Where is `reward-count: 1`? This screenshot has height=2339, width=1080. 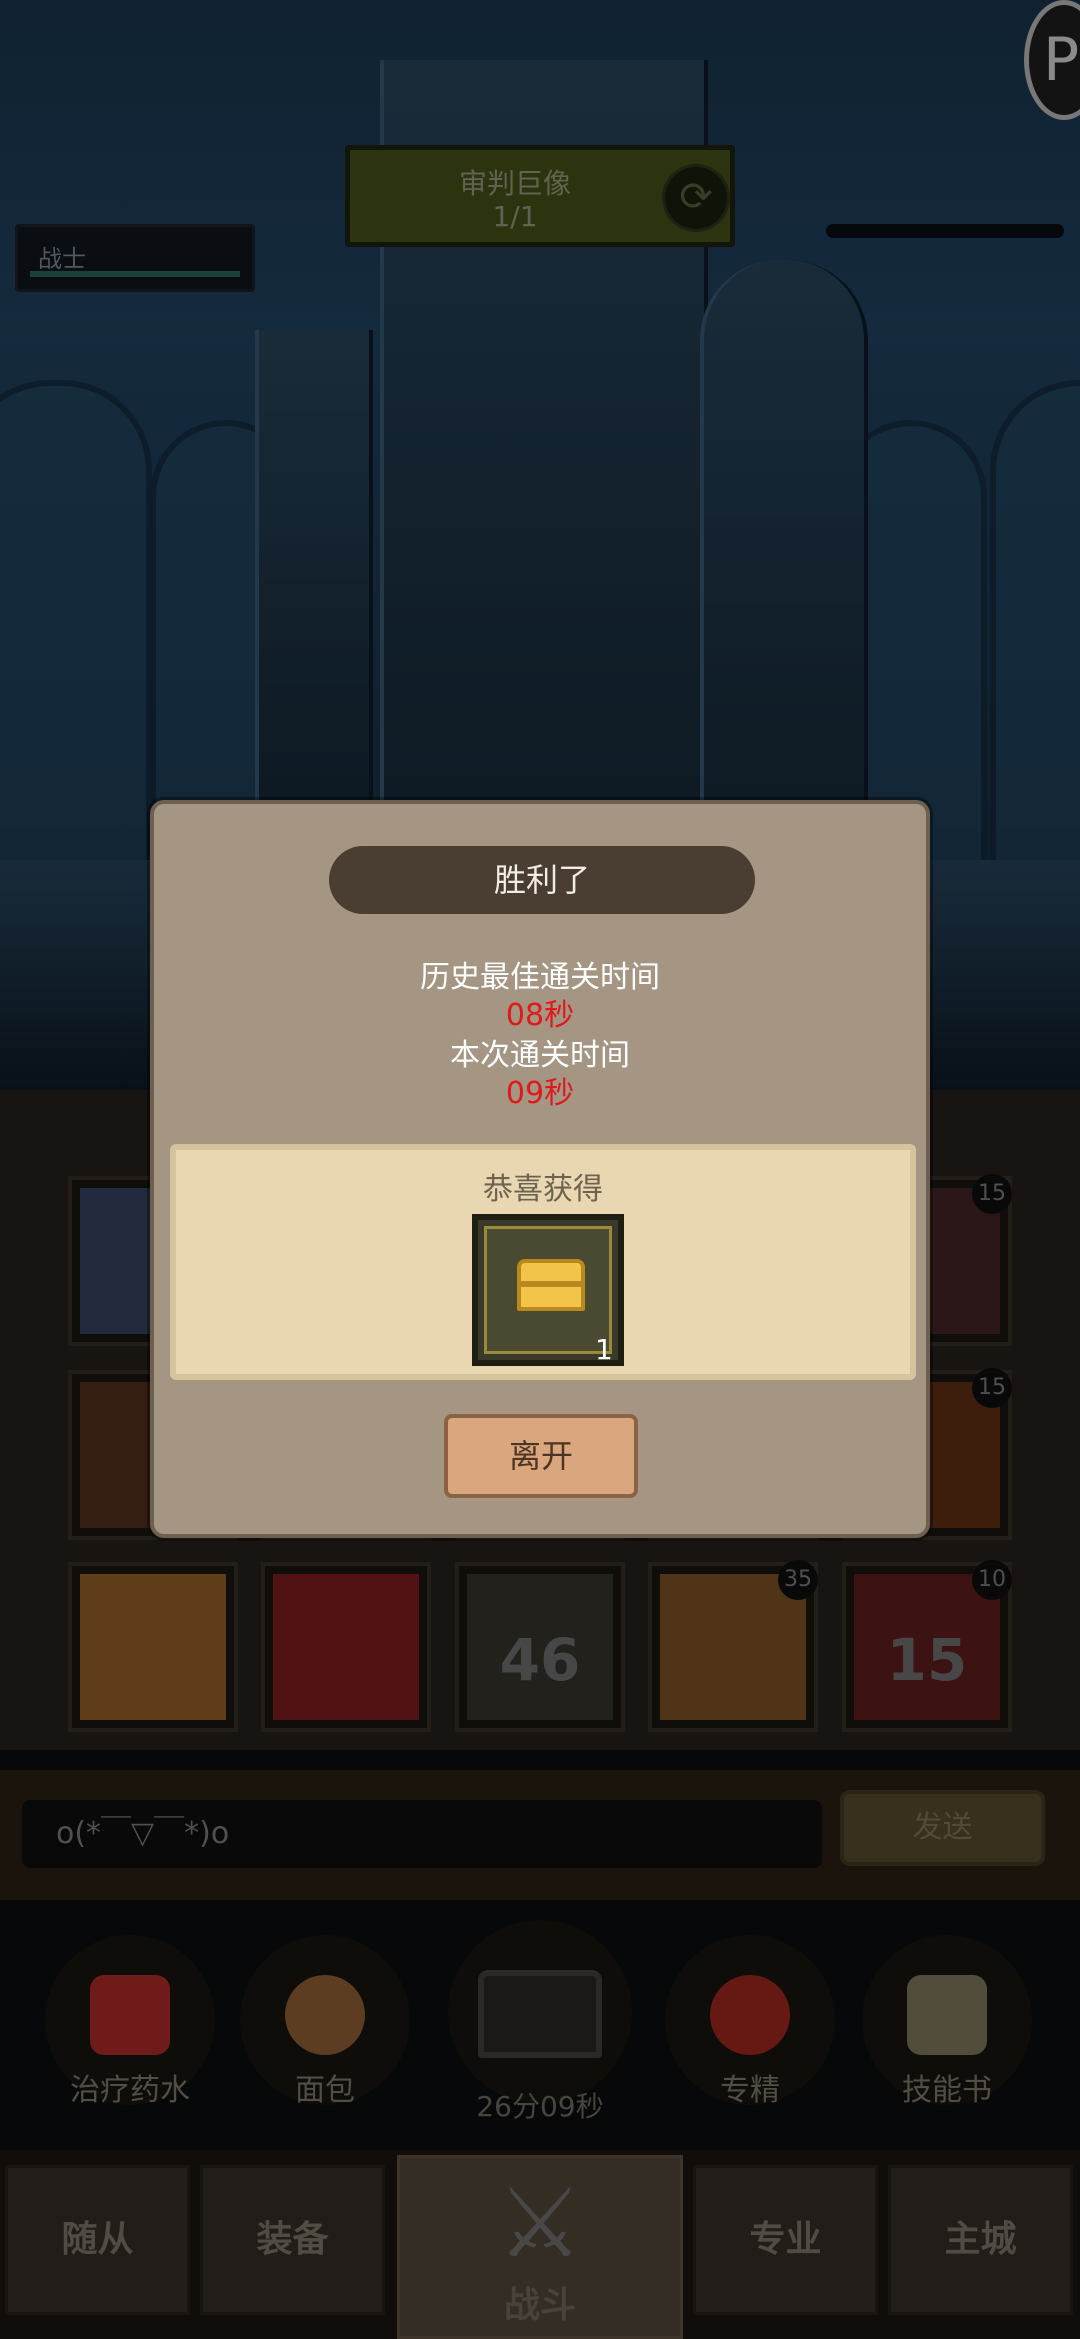
reward-count: 1 is located at coordinates (604, 1349).